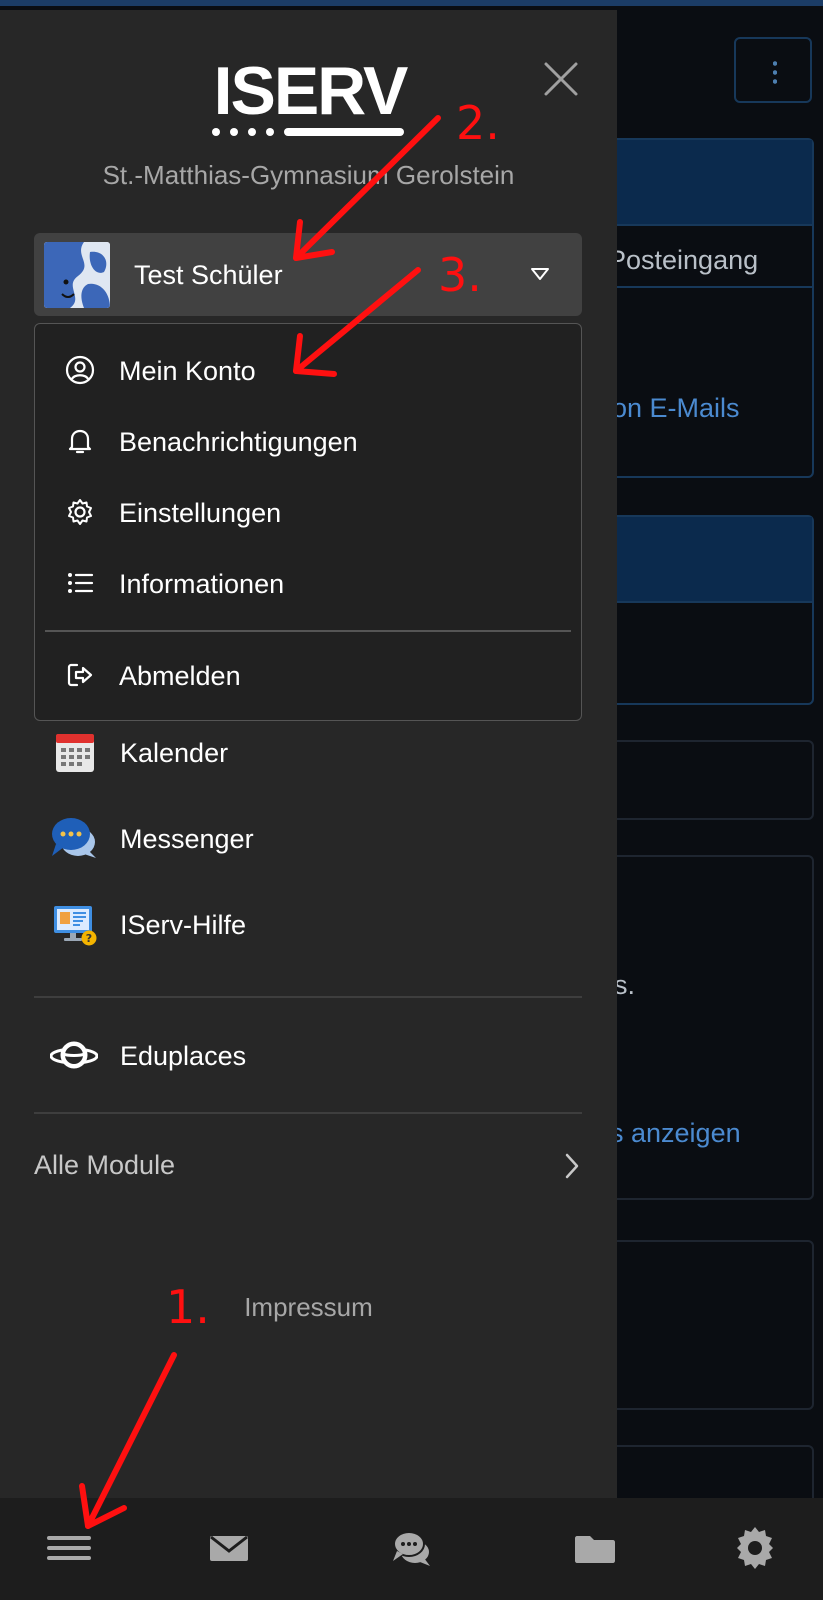  I want to click on mail-widget-card, so click(707, 308).